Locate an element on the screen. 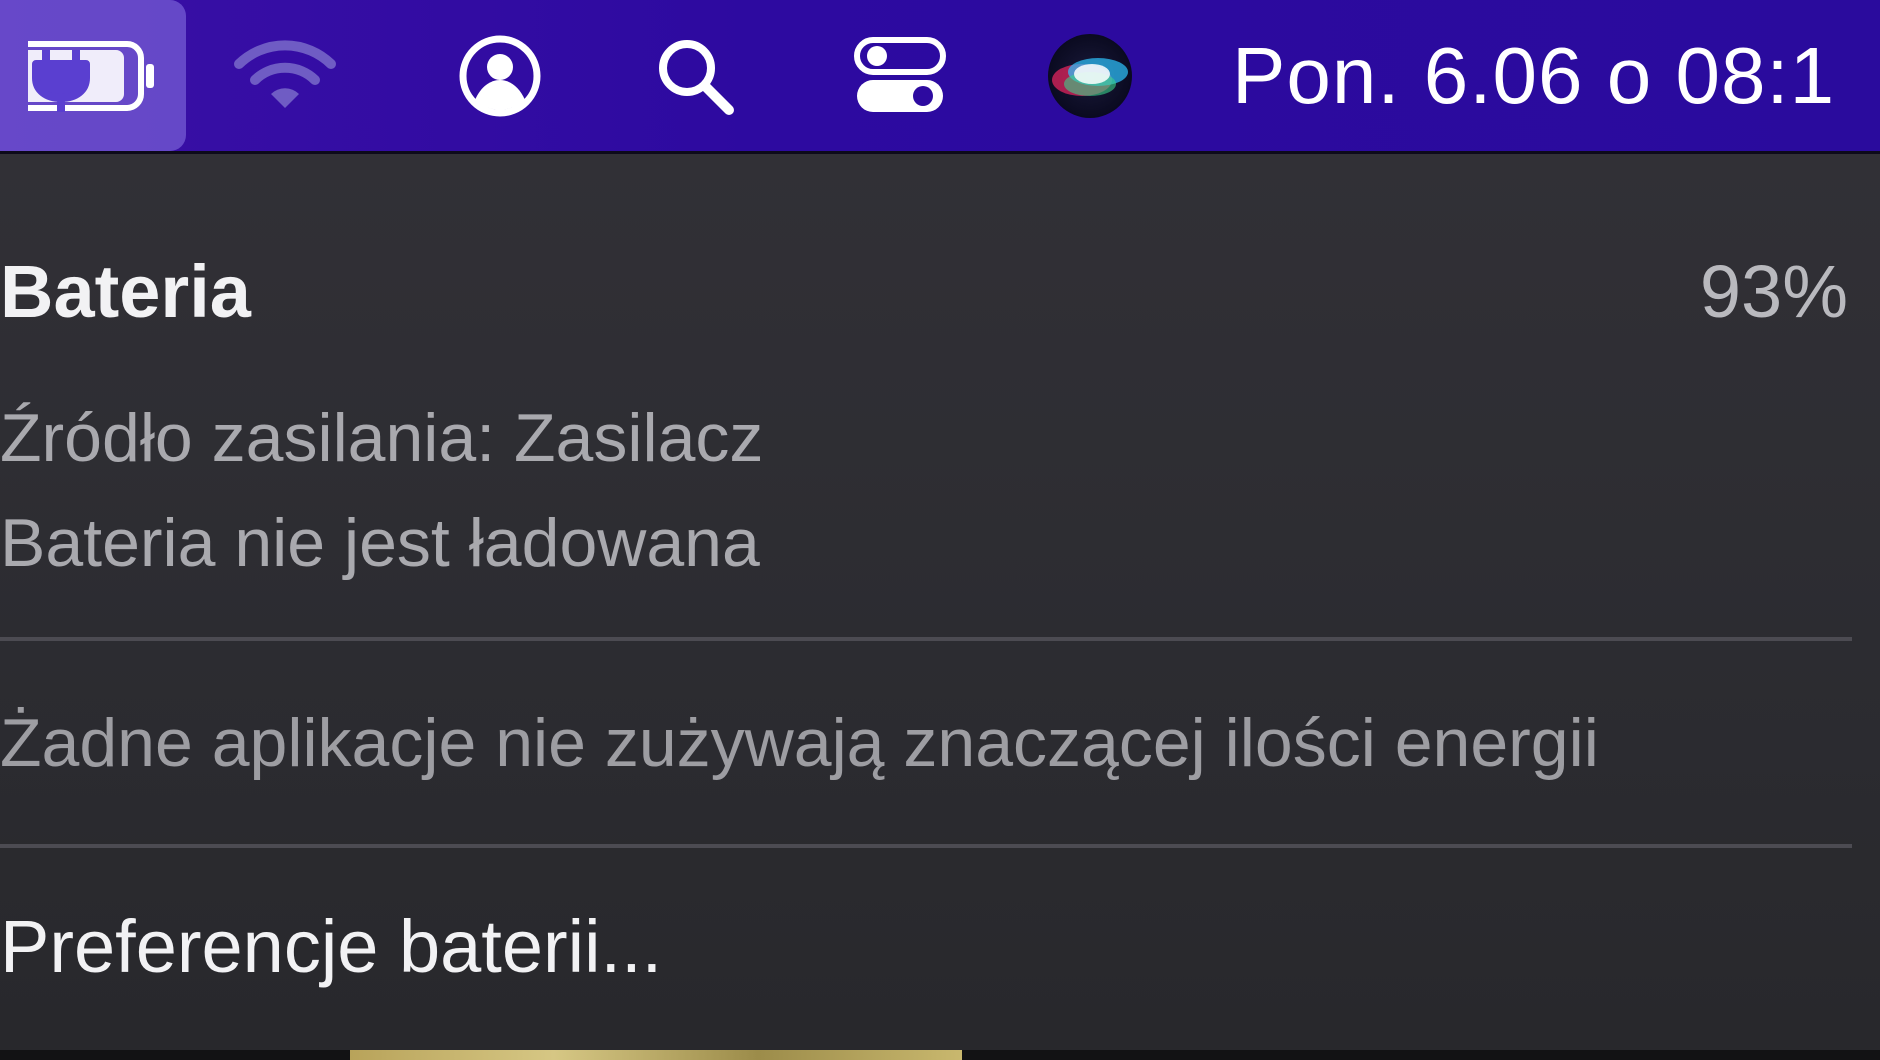 This screenshot has width=1880, height=1060. siri-menu-extra is located at coordinates (1090, 75).